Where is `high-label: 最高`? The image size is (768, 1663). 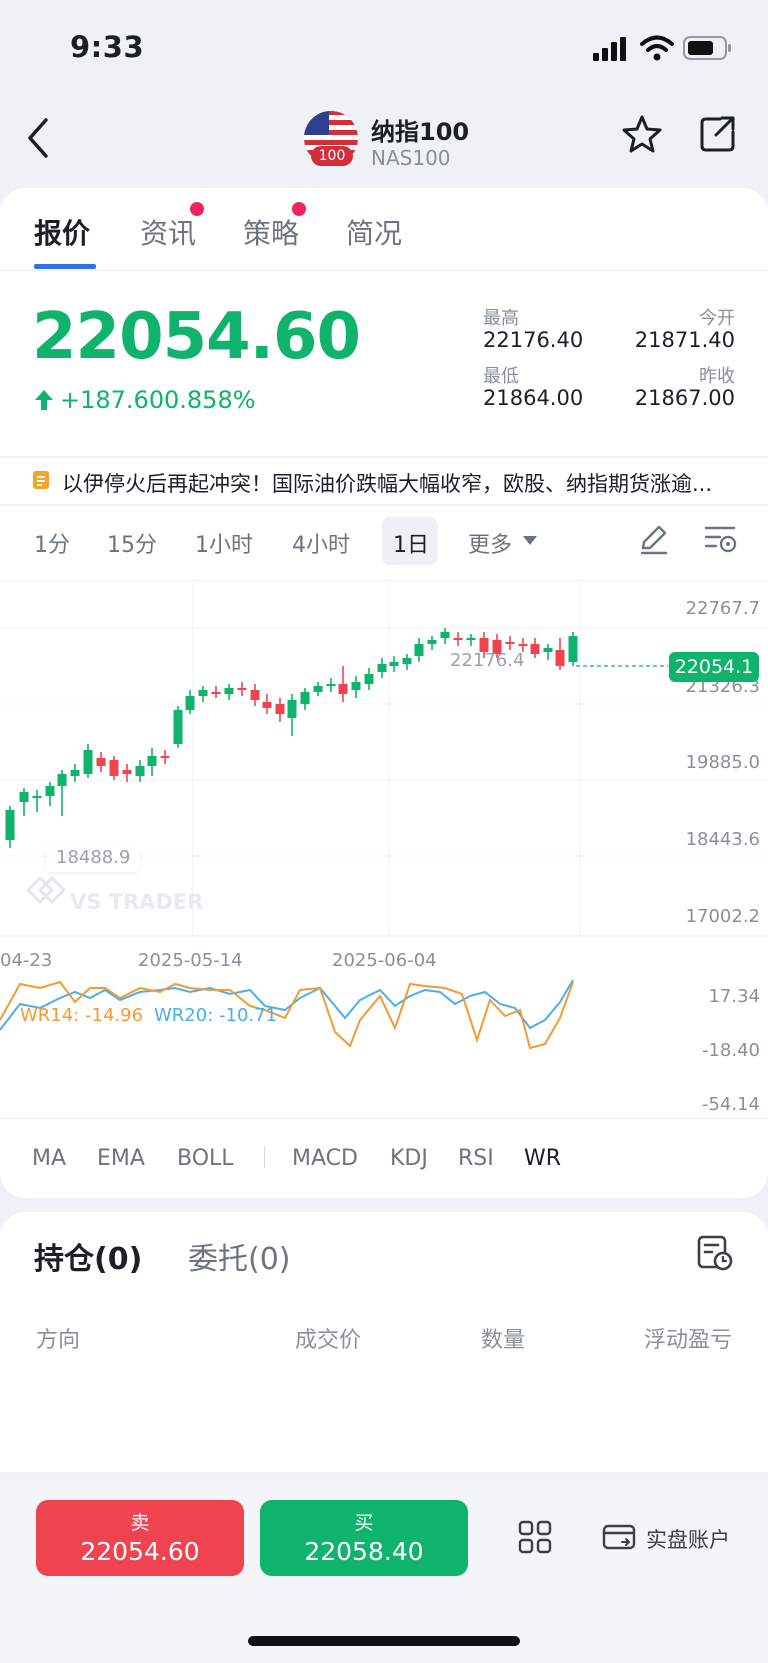
high-label: 最高 is located at coordinates (501, 318).